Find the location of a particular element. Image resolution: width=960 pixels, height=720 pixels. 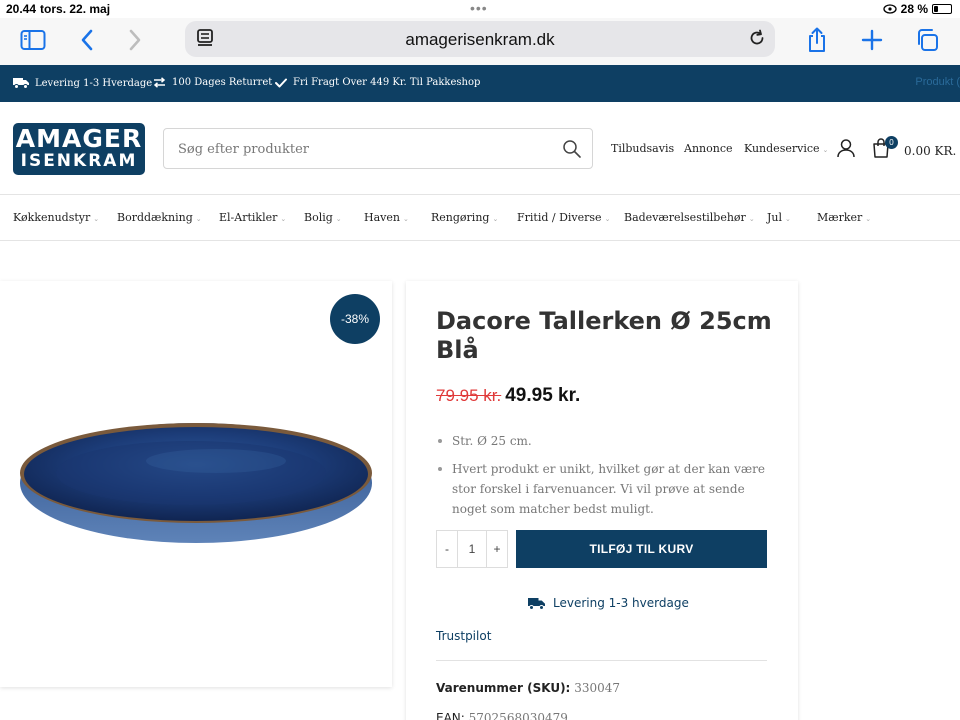

nav-item-borddaekning: Borddækning ⌄ is located at coordinates (159, 217).